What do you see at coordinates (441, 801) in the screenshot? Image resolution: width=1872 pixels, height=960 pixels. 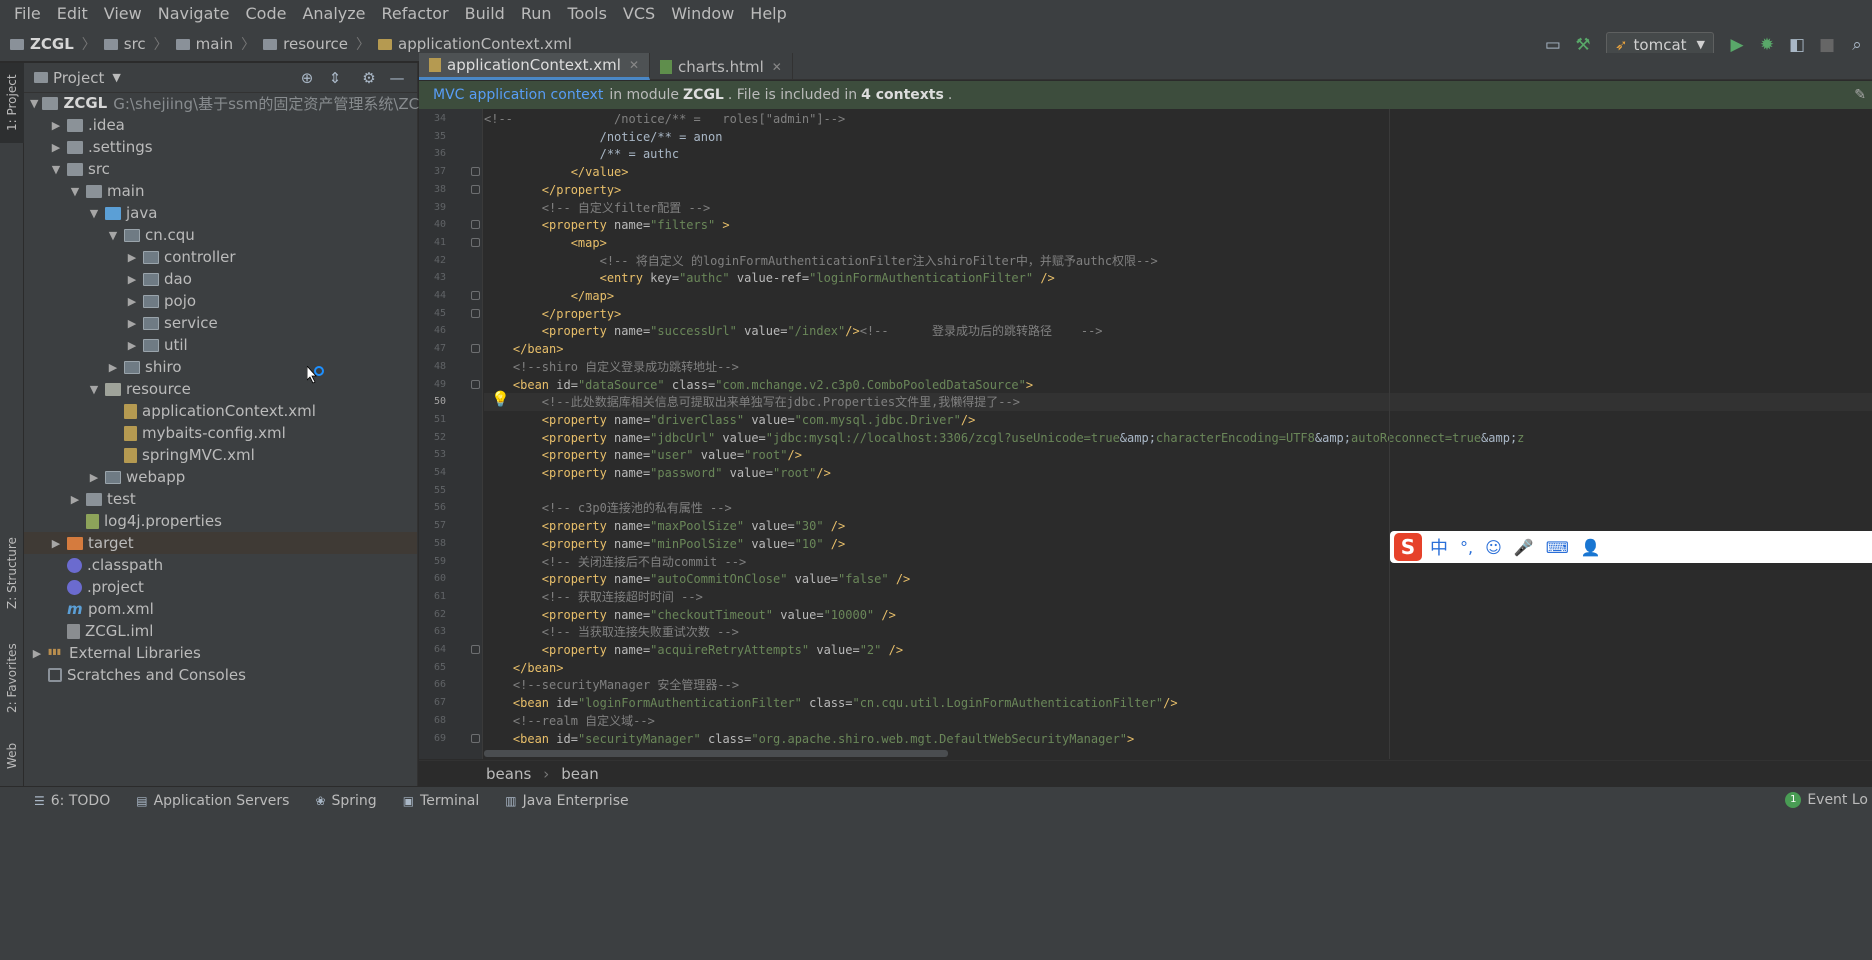 I see `tool-window-terminal: ▣ Terminal` at bounding box center [441, 801].